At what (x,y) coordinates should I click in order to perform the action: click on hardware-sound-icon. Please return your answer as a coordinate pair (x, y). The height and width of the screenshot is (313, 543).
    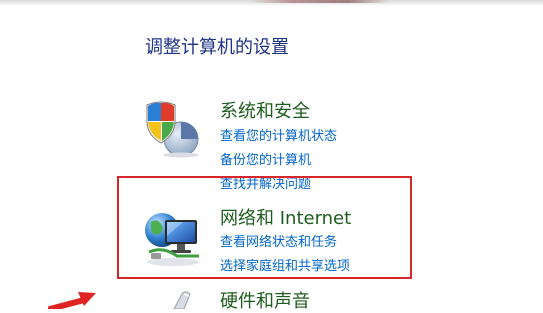
    Looking at the image, I should click on (180, 300).